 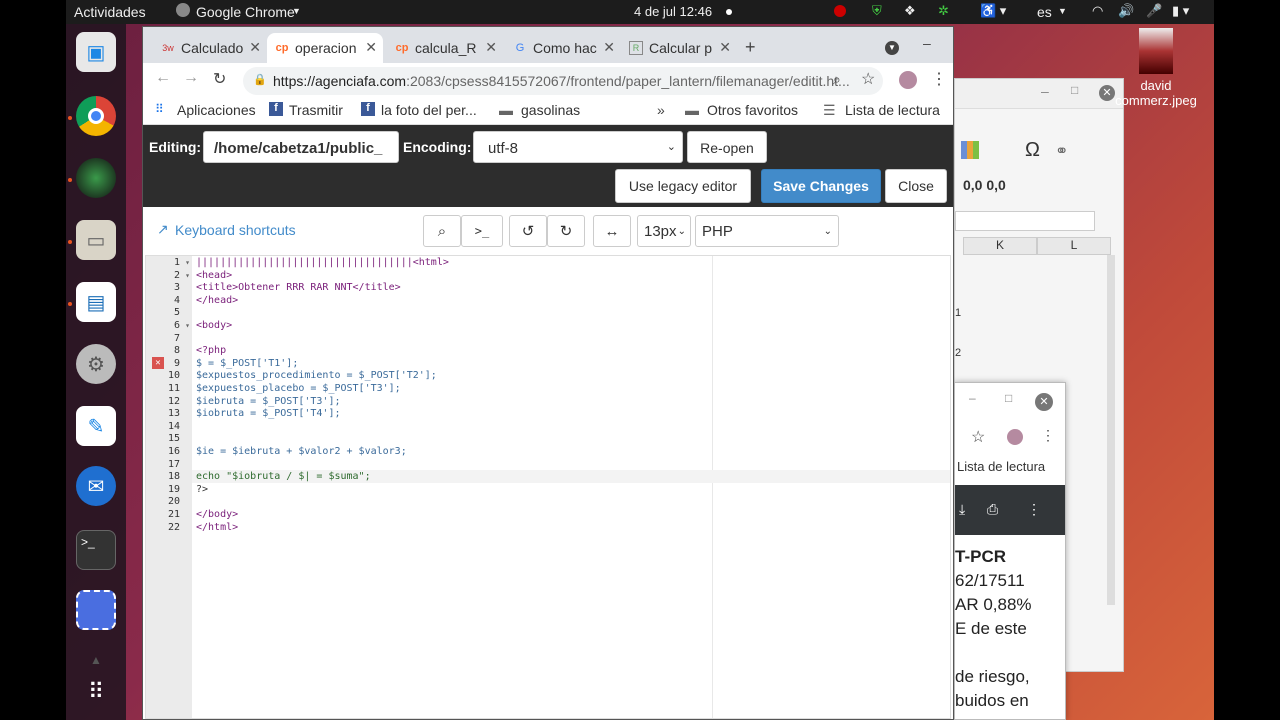 I want to click on redo-button: ↻, so click(x=566, y=231).